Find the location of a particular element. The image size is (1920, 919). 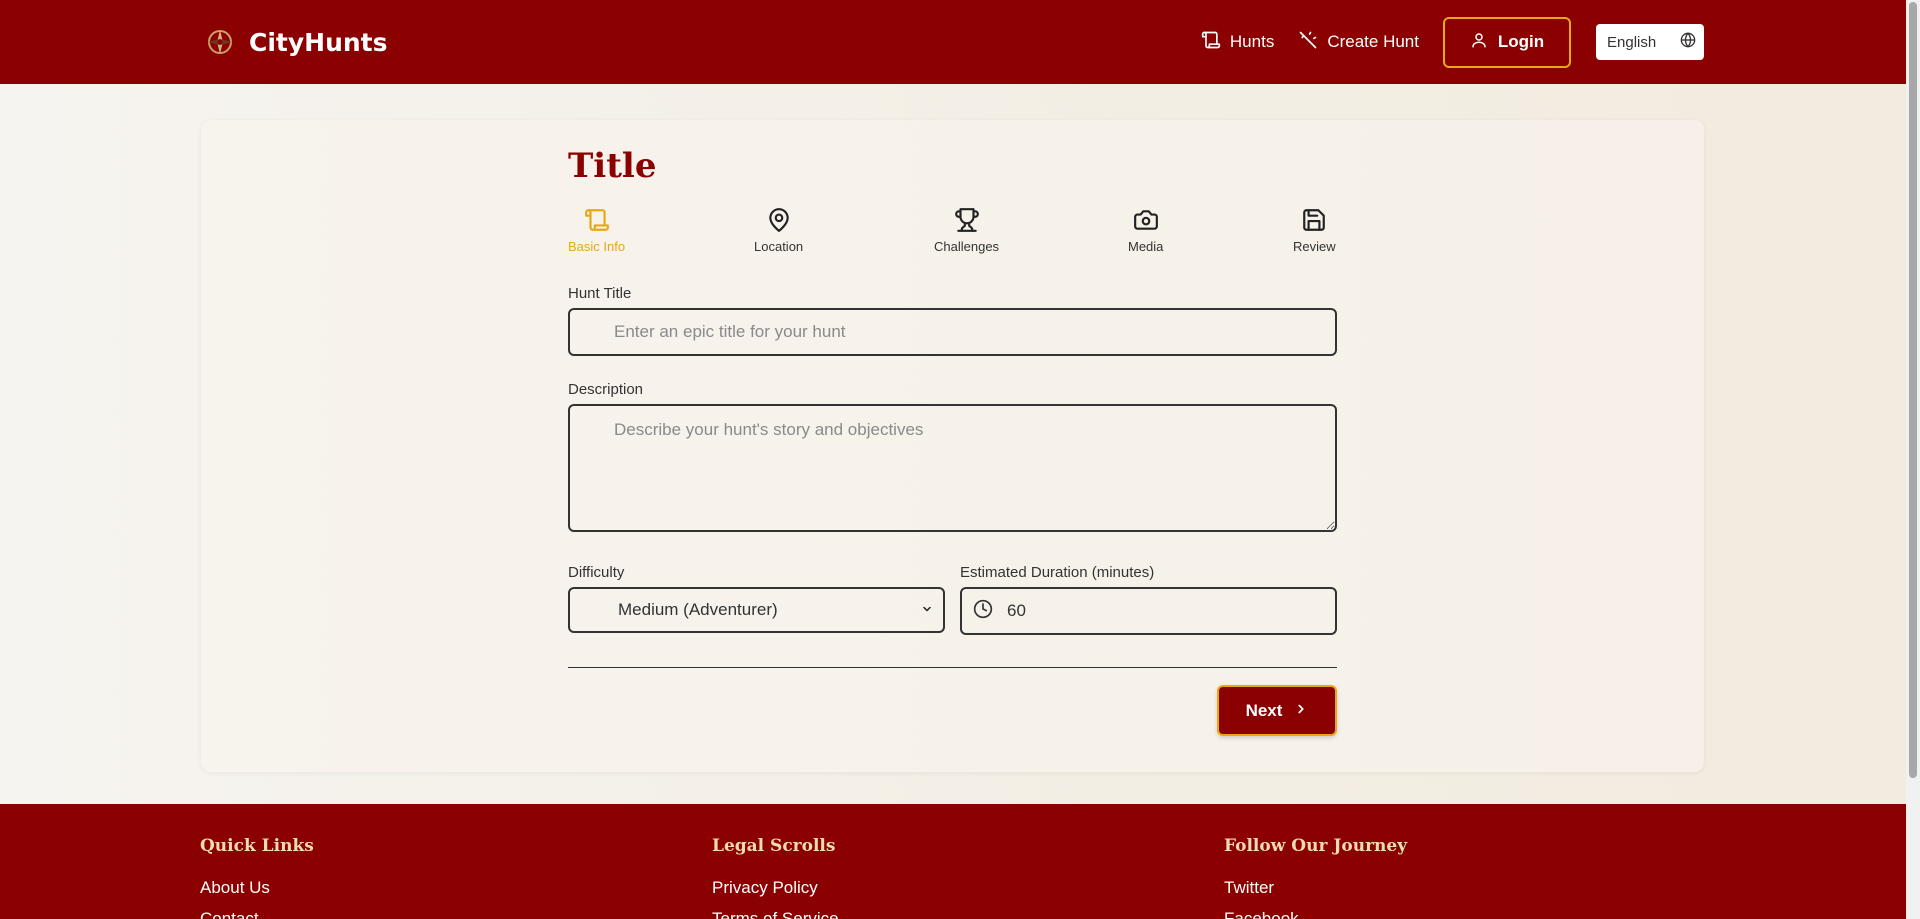

next-button: Next is located at coordinates (1277, 710).